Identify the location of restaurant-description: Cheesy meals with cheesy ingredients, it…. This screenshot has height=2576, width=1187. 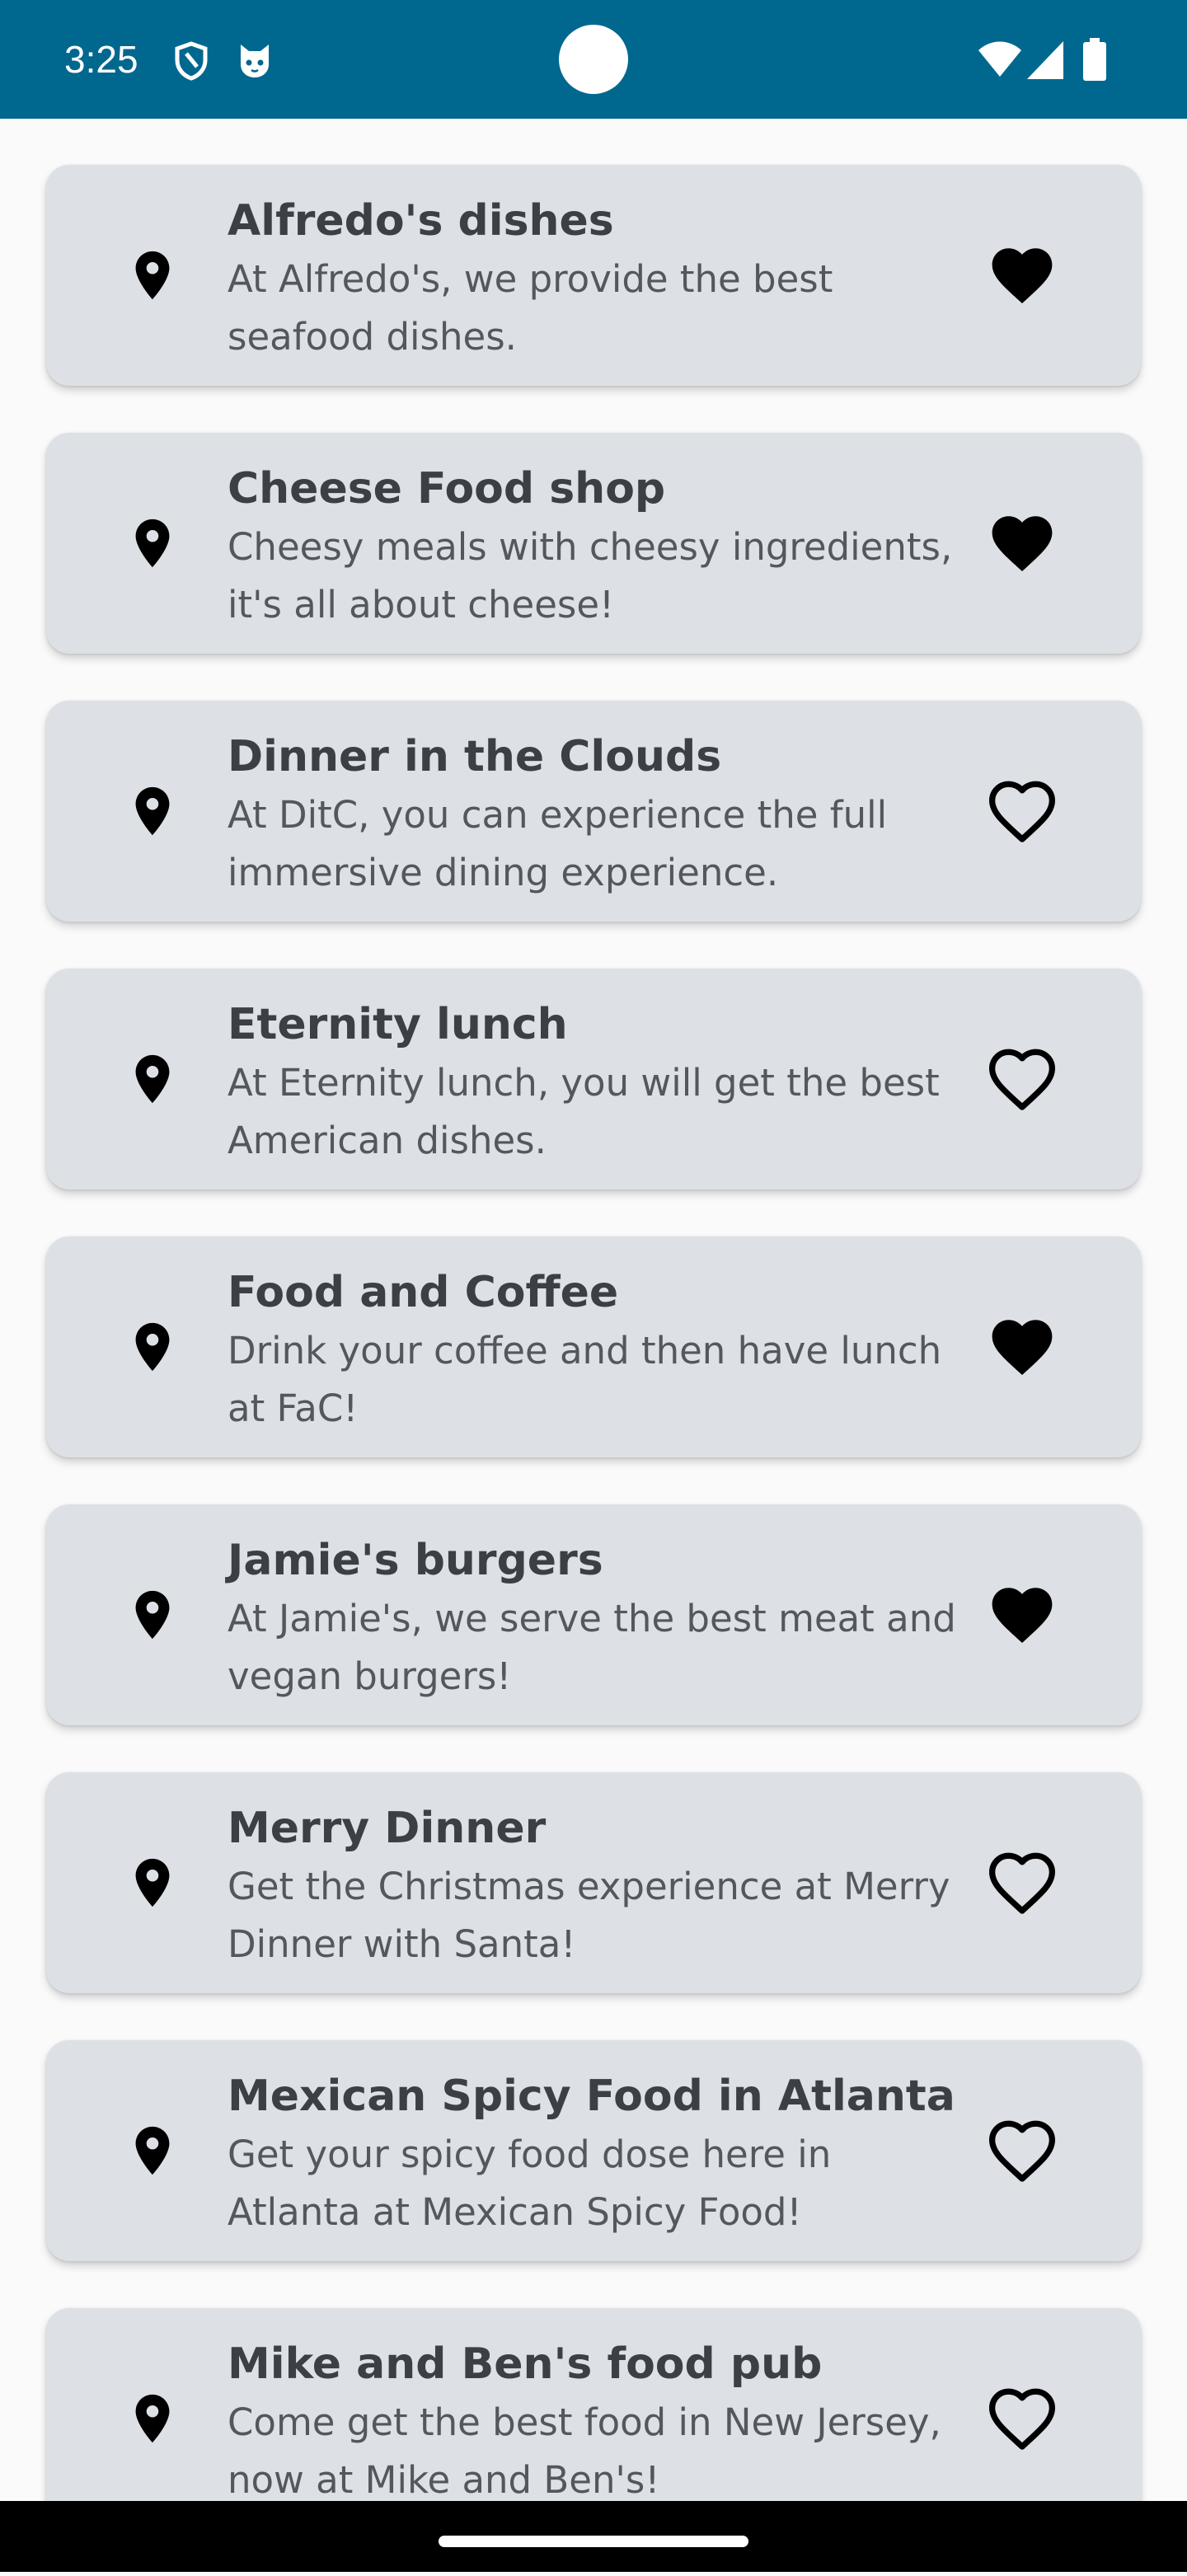
(590, 575).